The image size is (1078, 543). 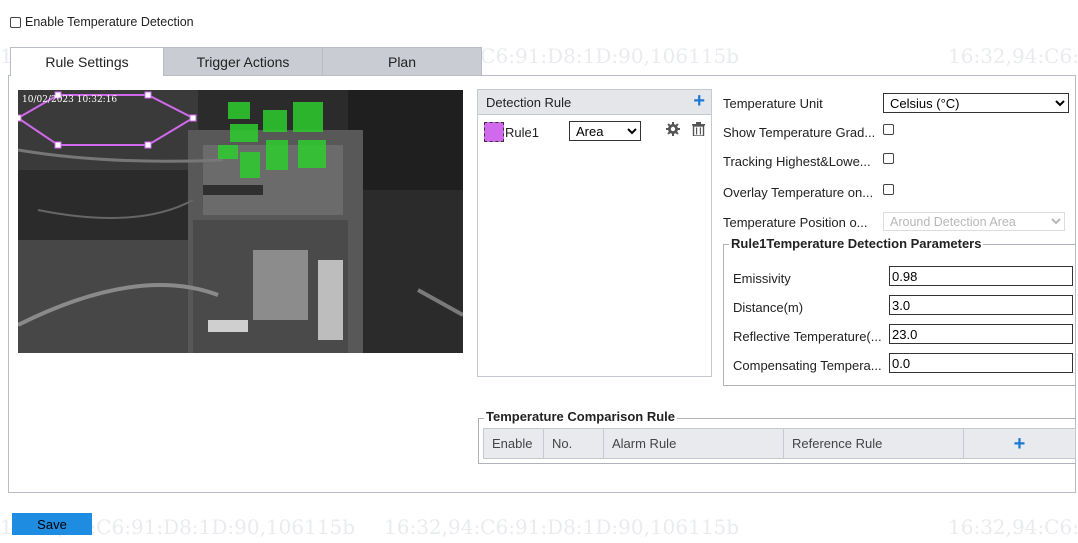 What do you see at coordinates (514, 443) in the screenshot?
I see `column-enable: Enable` at bounding box center [514, 443].